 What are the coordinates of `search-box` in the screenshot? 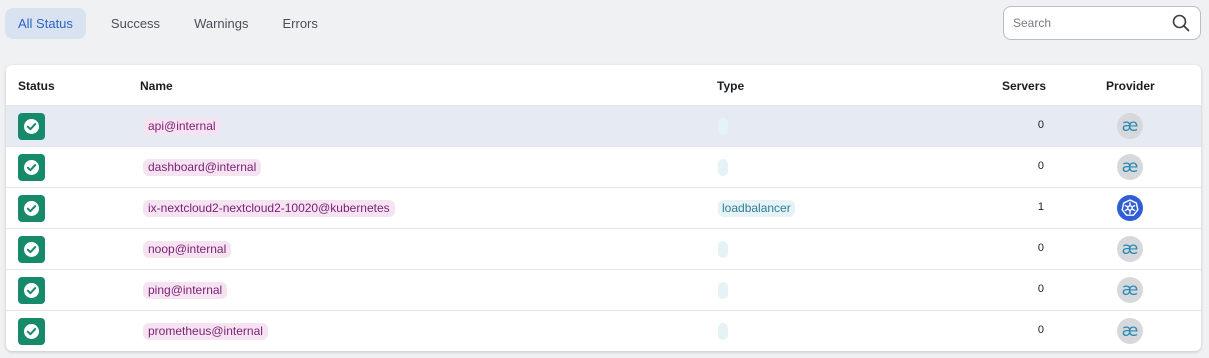 It's located at (1102, 23).